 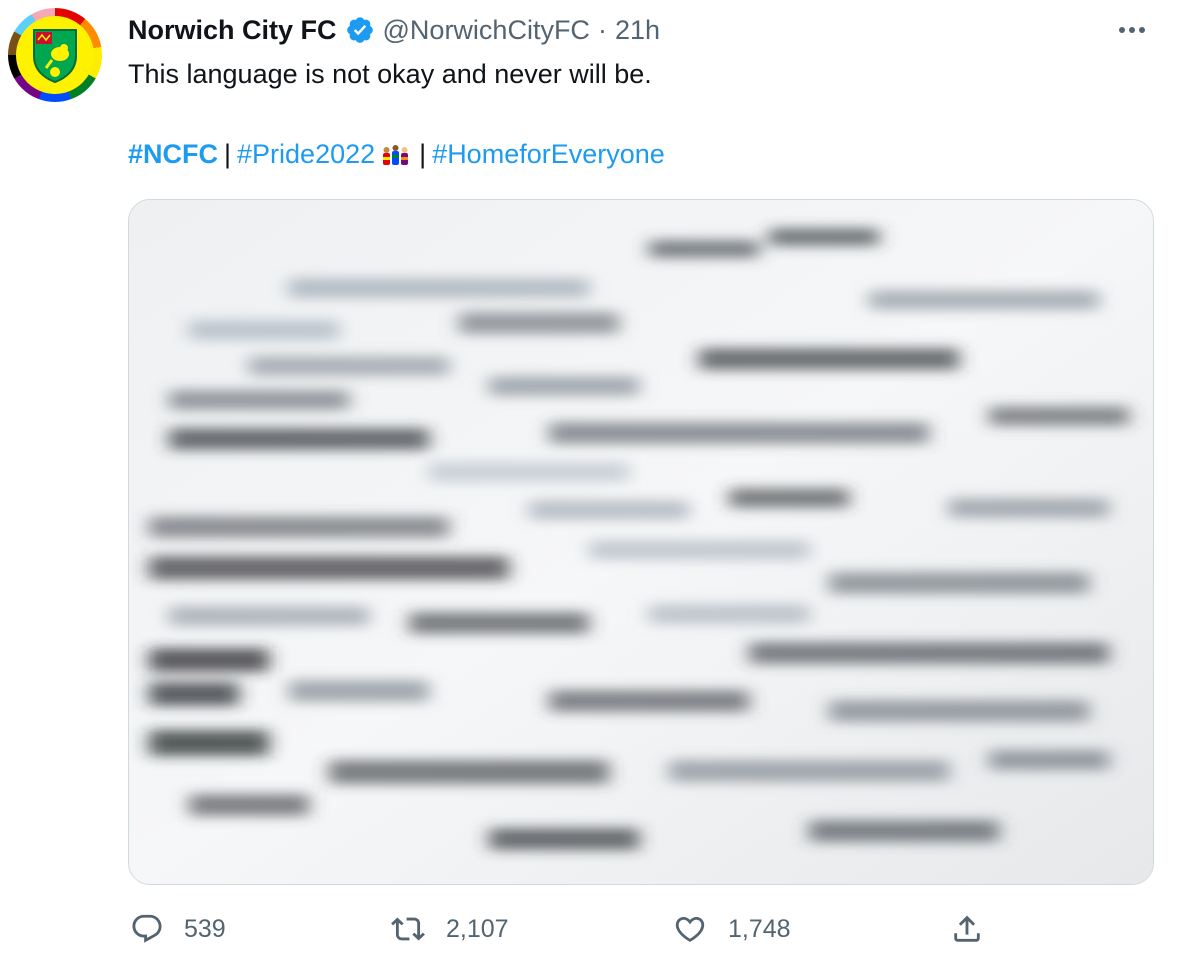 I want to click on like-button: 1,748, so click(x=731, y=929).